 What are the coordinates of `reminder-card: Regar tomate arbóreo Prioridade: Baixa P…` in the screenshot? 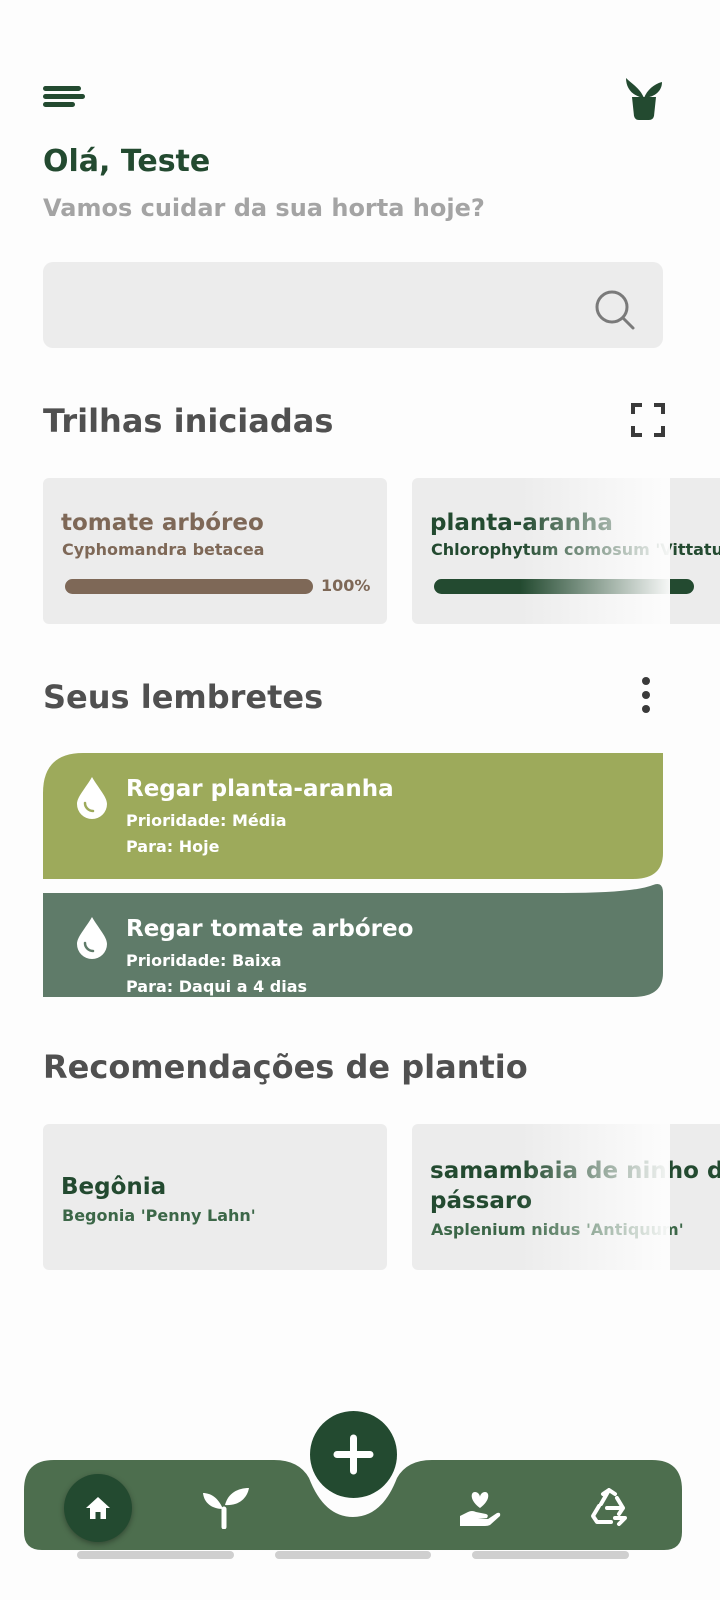 It's located at (353, 950).